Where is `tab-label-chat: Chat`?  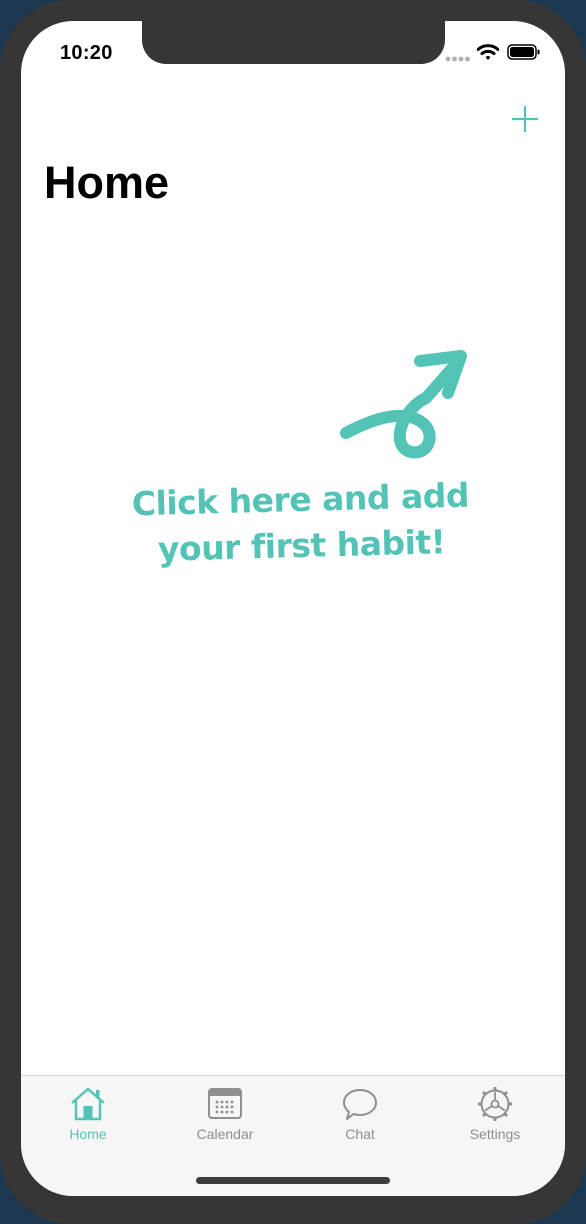 tab-label-chat: Chat is located at coordinates (360, 1134).